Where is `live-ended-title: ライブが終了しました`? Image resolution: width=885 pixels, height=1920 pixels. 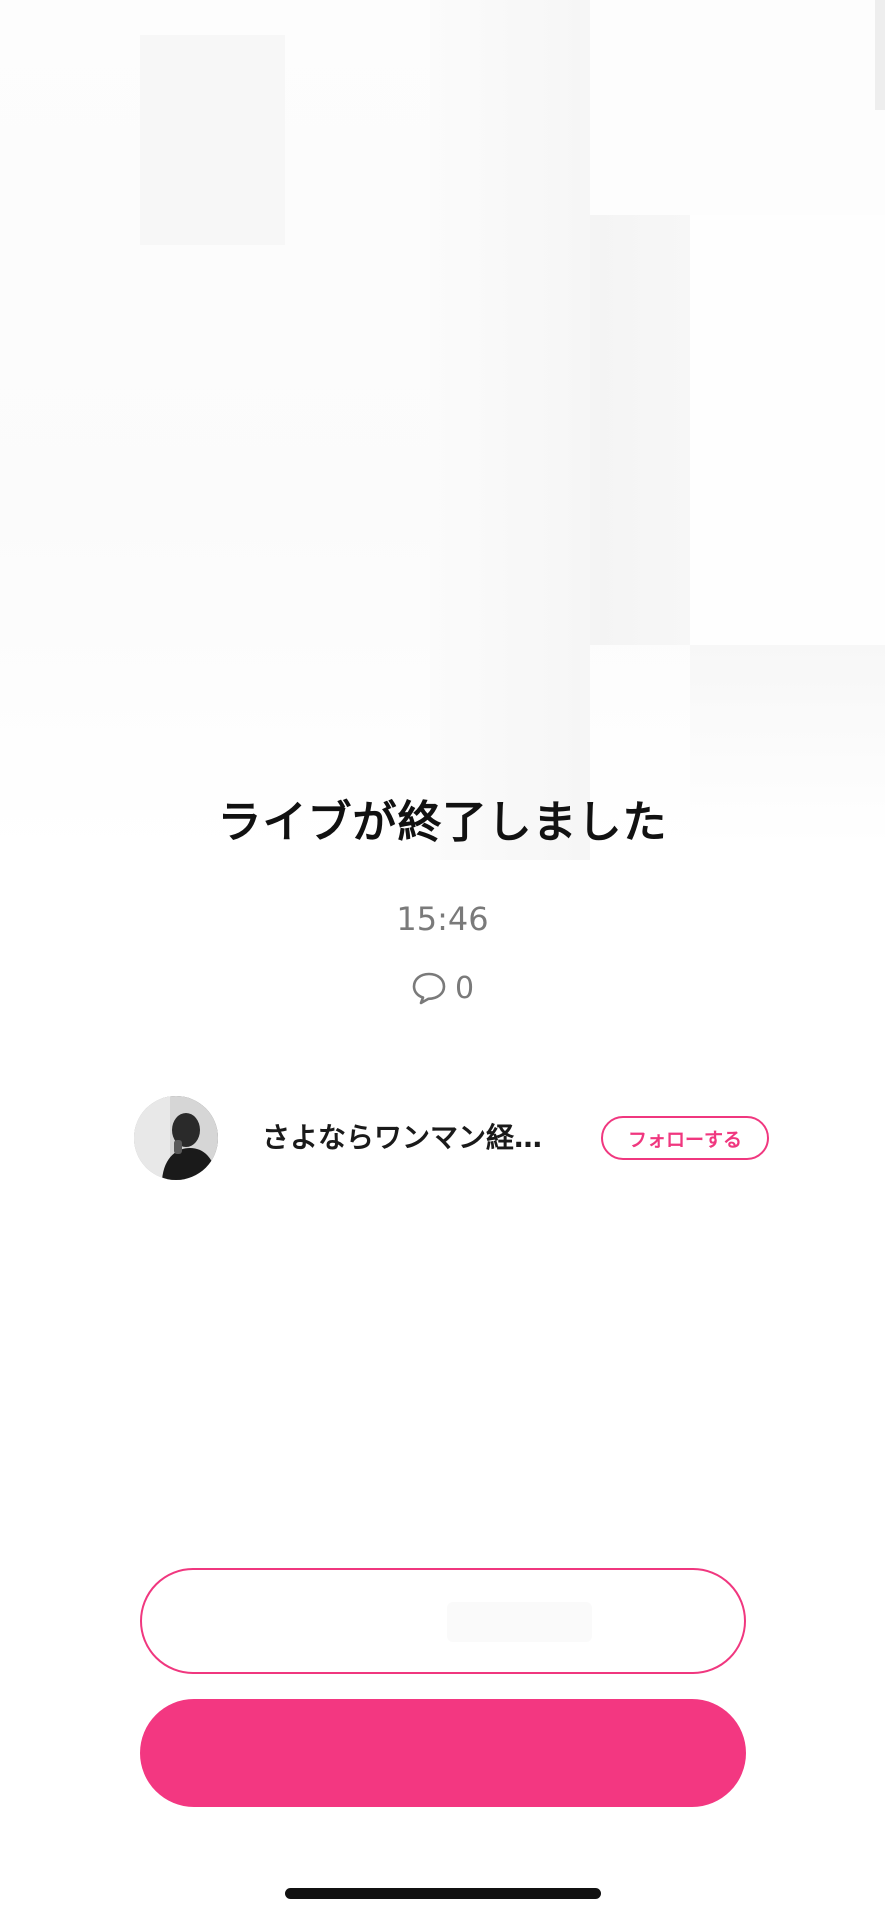
live-ended-title: ライブが終了しました is located at coordinates (442, 822).